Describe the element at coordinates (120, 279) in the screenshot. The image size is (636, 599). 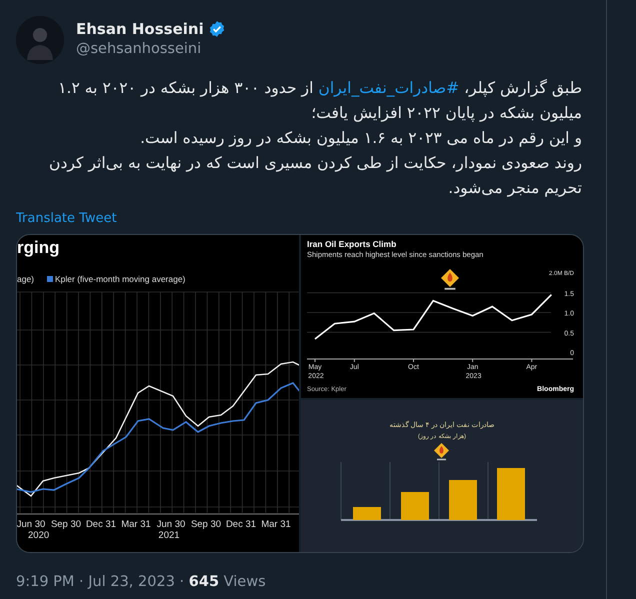
I see `legend-label: Kpler (five-month moving average)` at that location.